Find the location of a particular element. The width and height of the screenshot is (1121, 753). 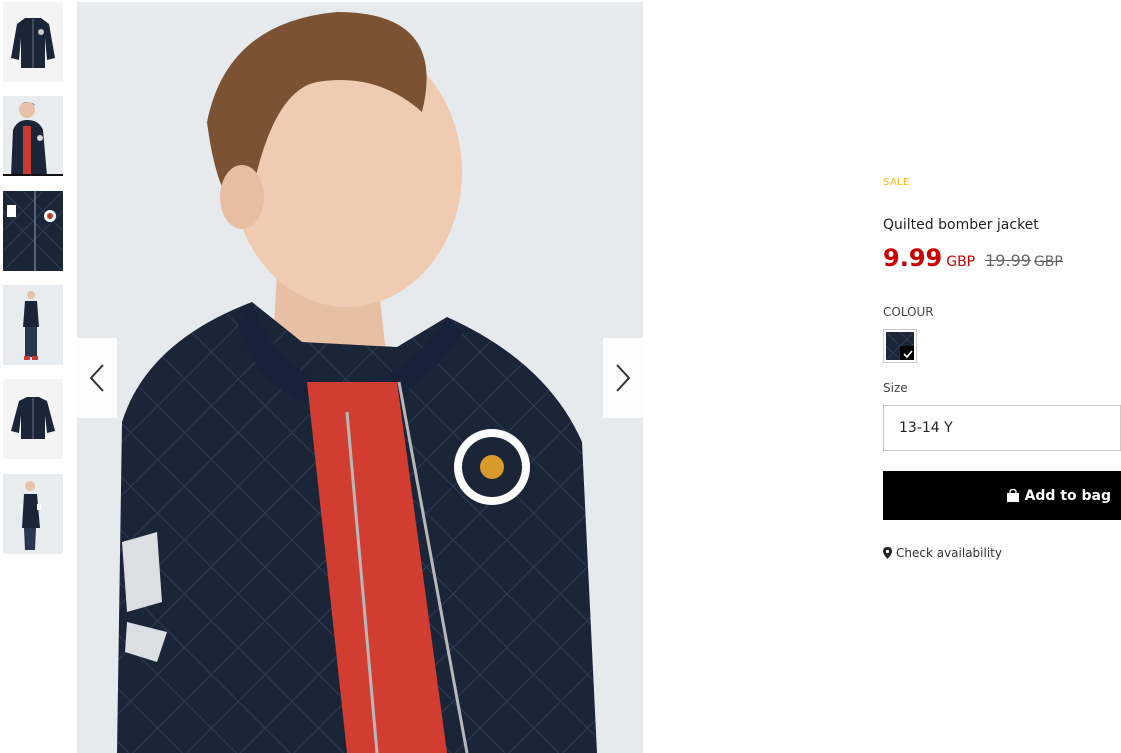

shopping-bag-icon is located at coordinates (1012, 495).